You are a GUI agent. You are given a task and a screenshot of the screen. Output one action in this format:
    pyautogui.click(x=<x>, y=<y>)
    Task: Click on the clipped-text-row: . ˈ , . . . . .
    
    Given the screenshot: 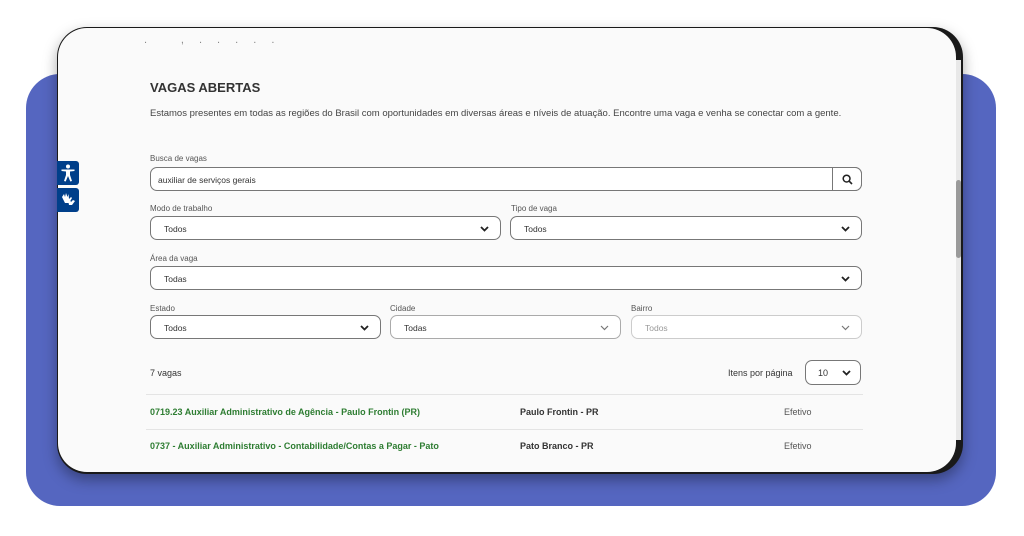 What is the action you would take?
    pyautogui.click(x=212, y=42)
    